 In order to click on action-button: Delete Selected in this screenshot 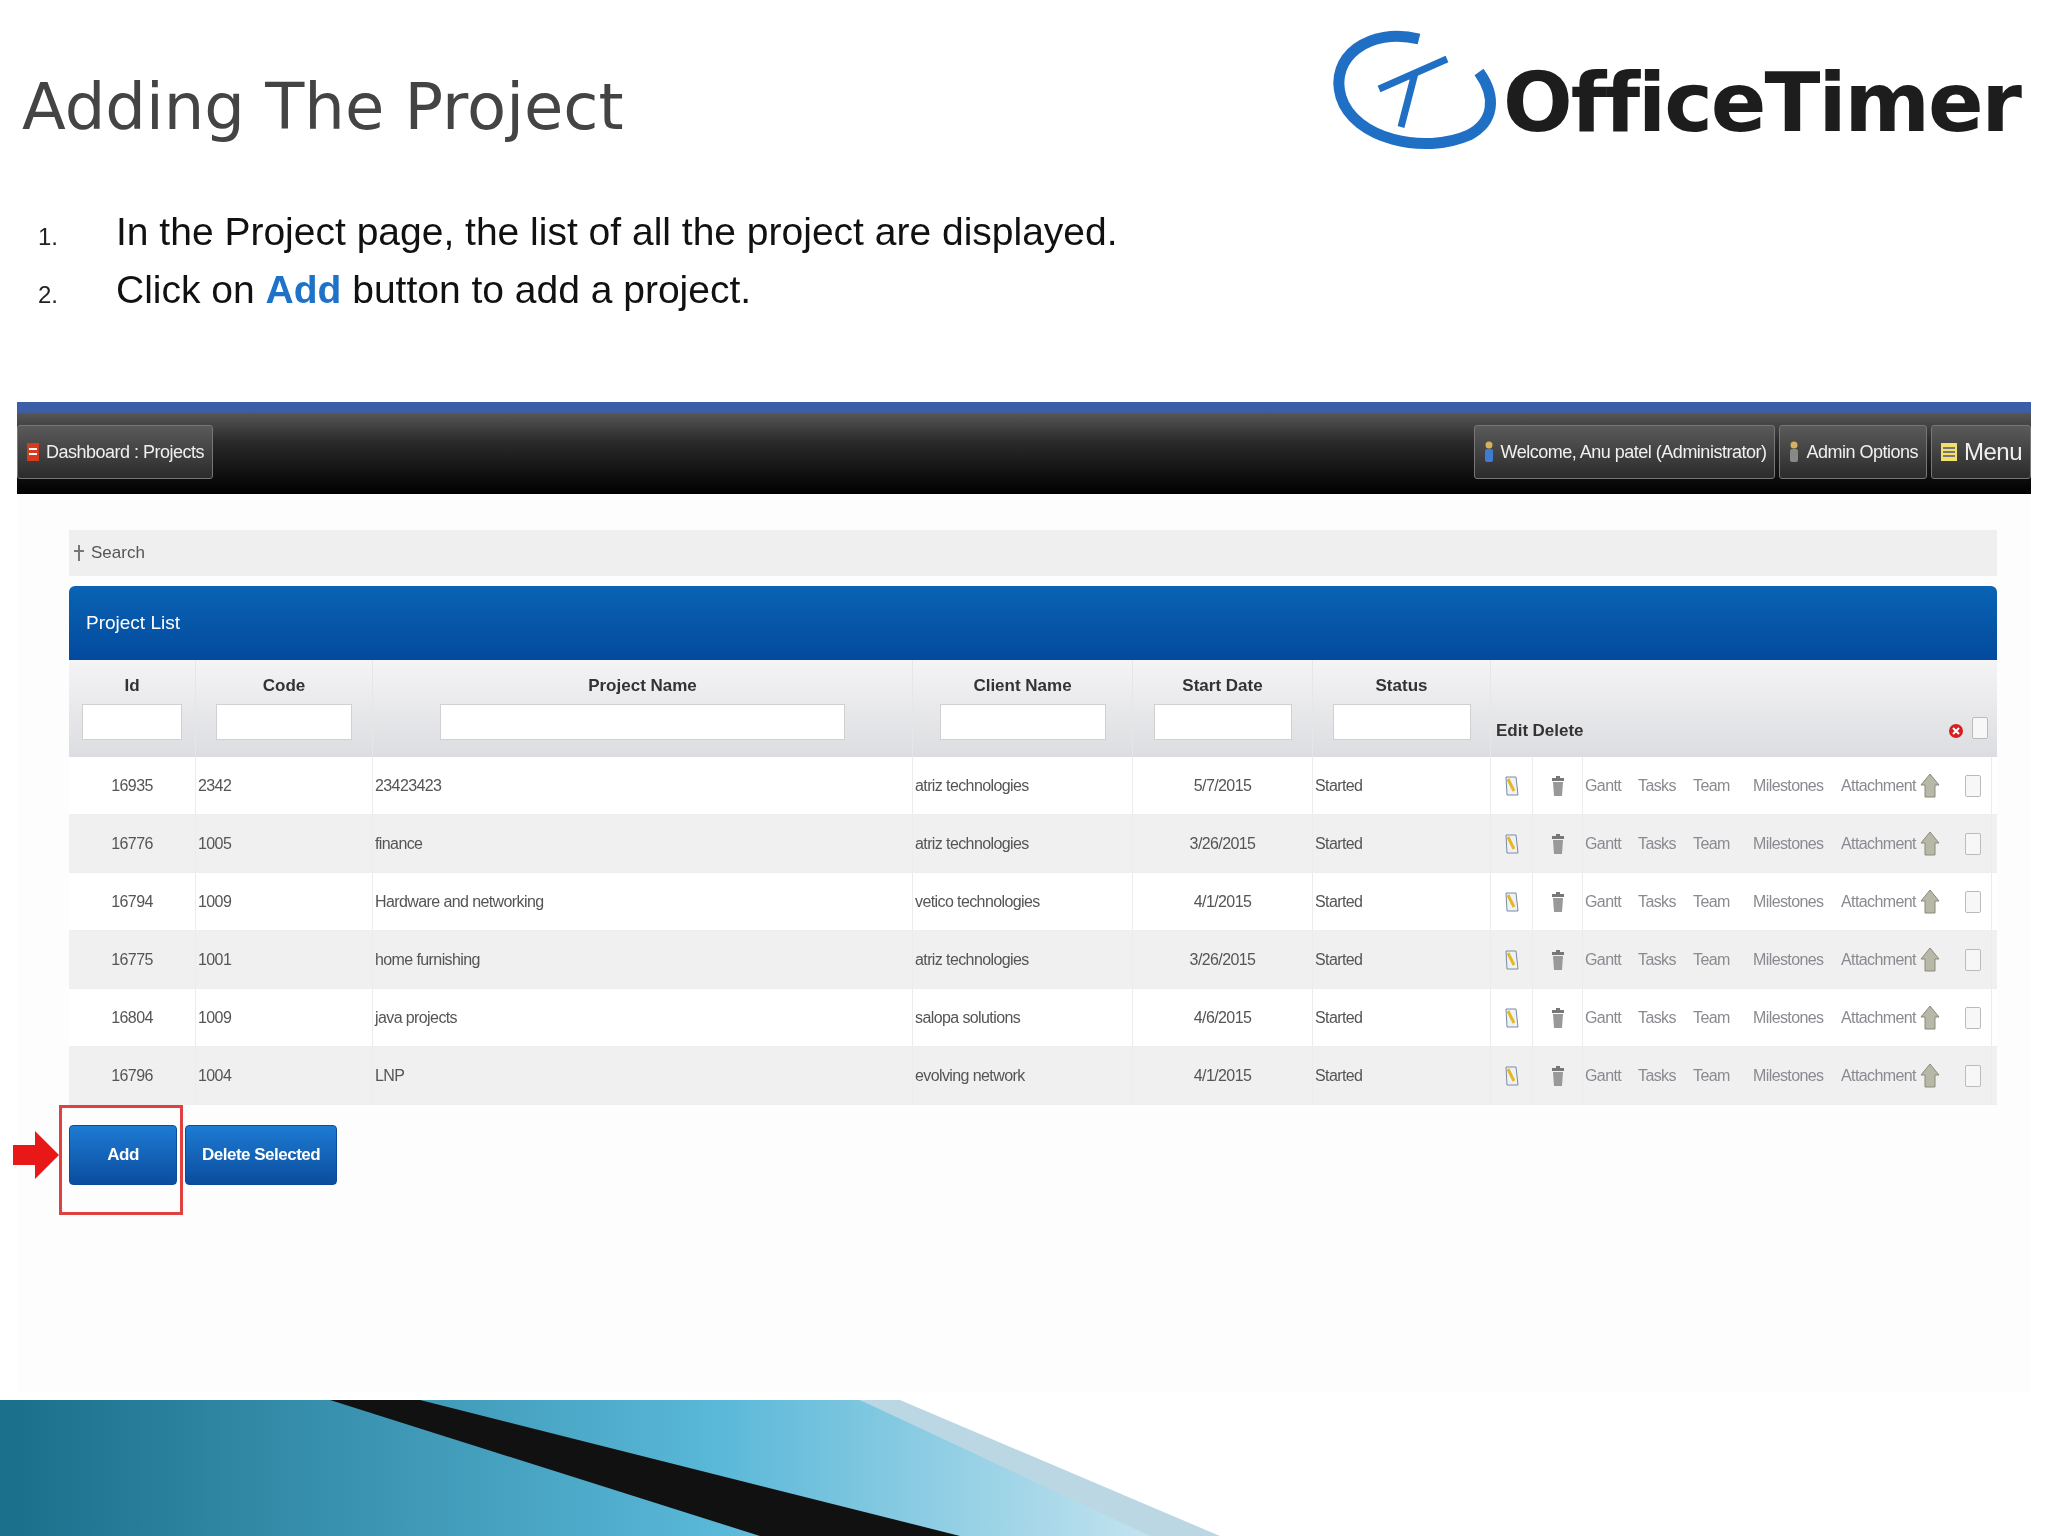, I will do `click(261, 1155)`.